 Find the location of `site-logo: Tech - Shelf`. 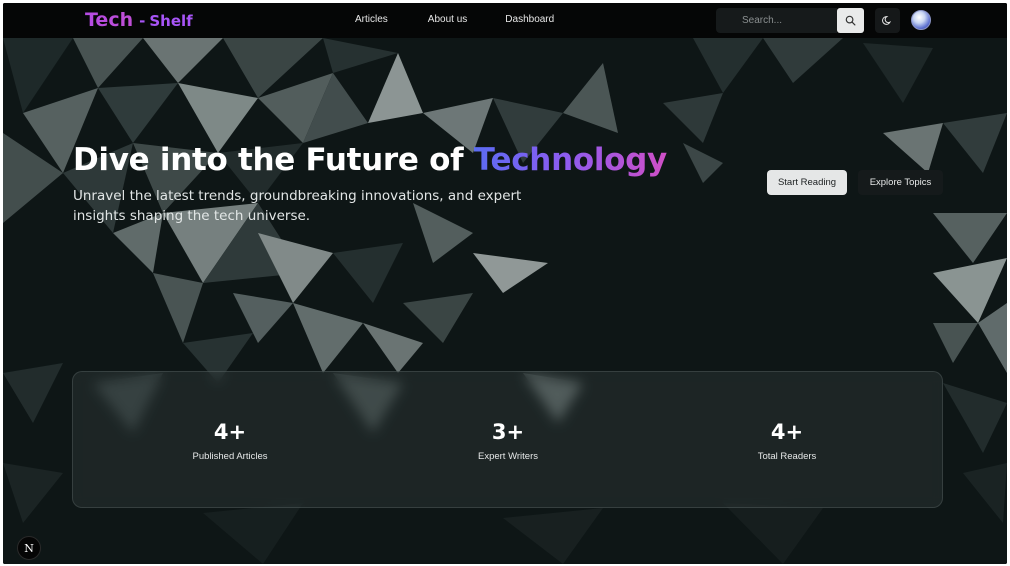

site-logo: Tech - Shelf is located at coordinates (139, 20).